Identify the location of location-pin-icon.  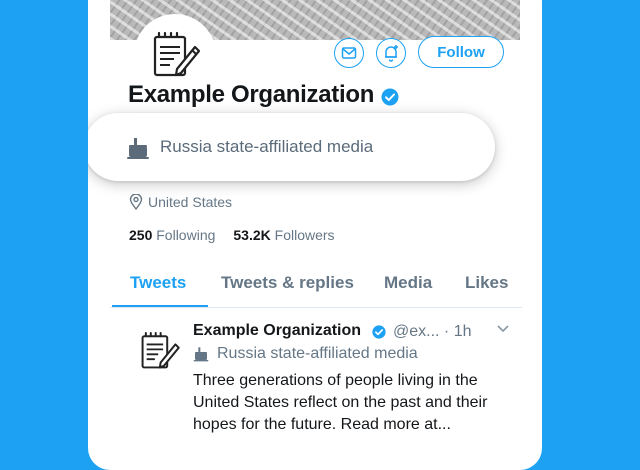
(136, 202).